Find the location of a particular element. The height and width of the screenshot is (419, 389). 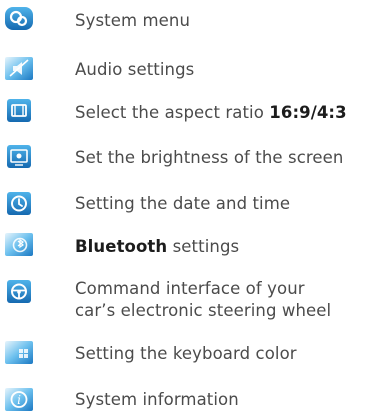

menu-item-label: Command interface of your is located at coordinates (190, 288).